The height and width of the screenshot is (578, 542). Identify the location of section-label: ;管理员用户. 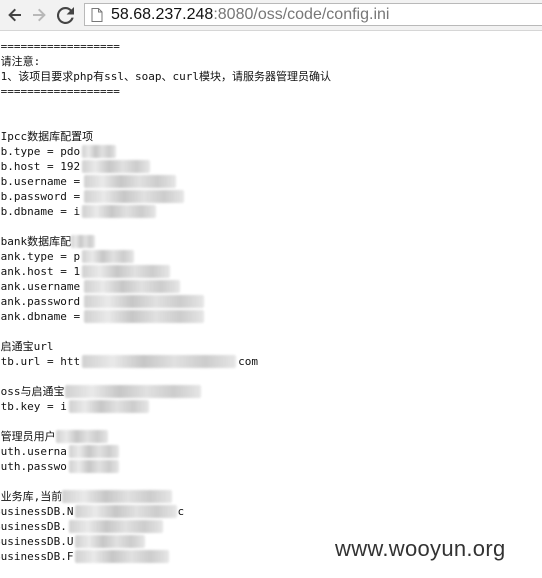
(28, 436).